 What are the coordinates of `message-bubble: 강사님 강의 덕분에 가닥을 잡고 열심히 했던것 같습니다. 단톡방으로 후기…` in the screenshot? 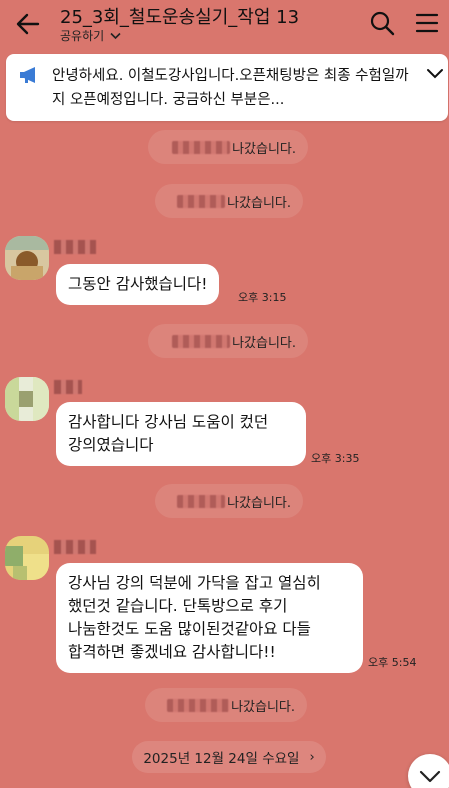 It's located at (209, 618).